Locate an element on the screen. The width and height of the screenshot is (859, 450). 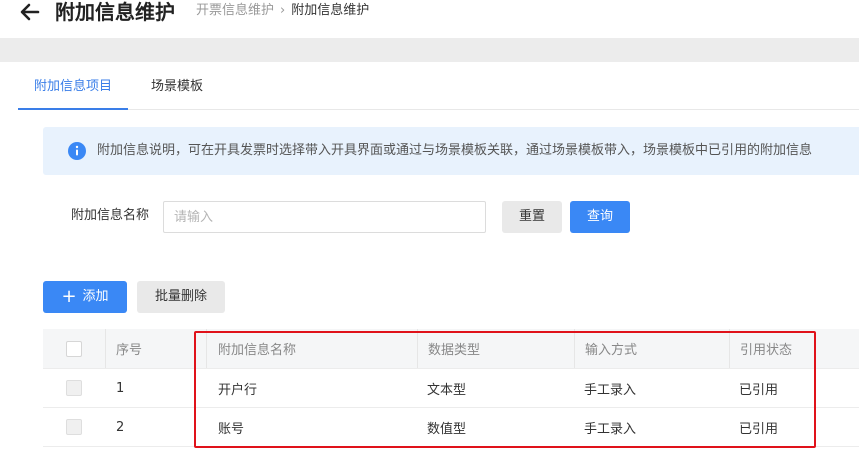
column-header-input-method: 输入方式 is located at coordinates (651, 348).